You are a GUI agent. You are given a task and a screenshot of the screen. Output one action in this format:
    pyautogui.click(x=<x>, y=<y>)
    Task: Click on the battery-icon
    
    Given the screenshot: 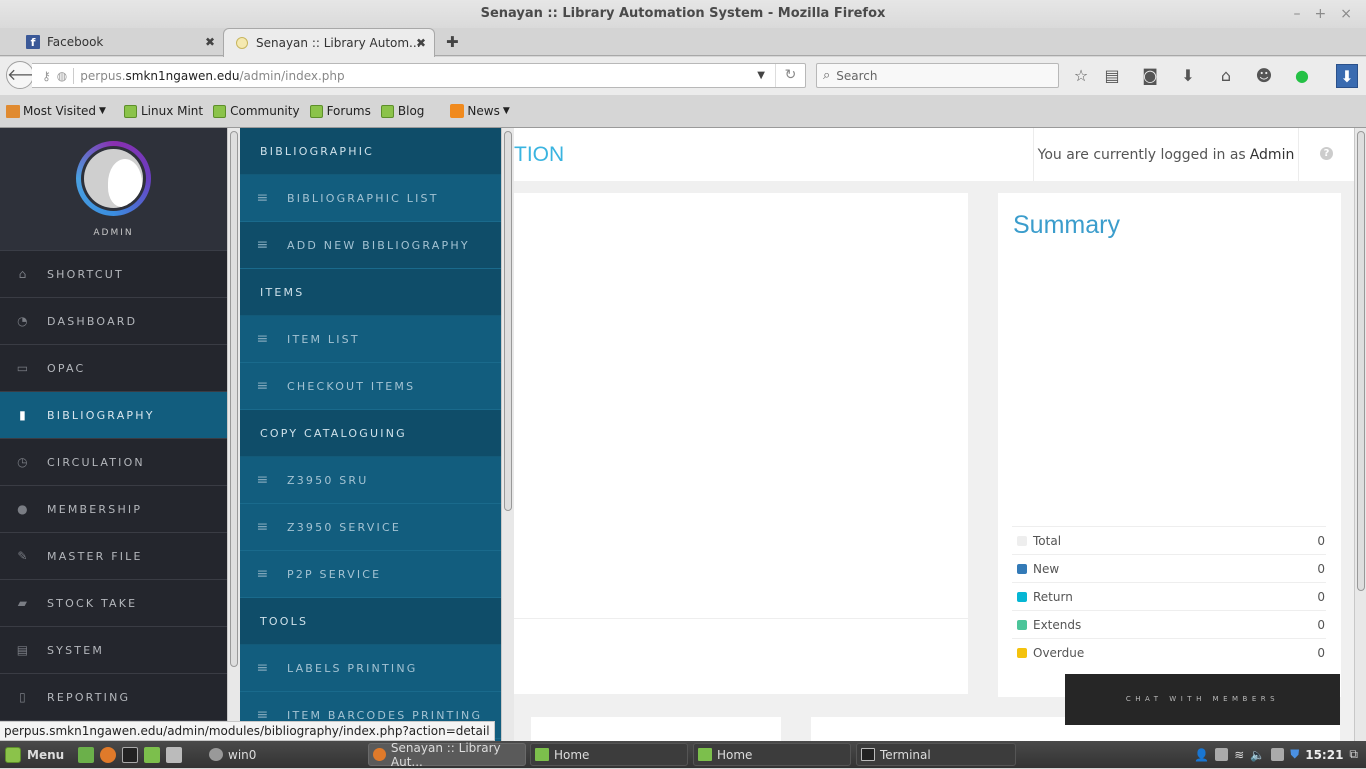 What is the action you would take?
    pyautogui.click(x=1278, y=754)
    